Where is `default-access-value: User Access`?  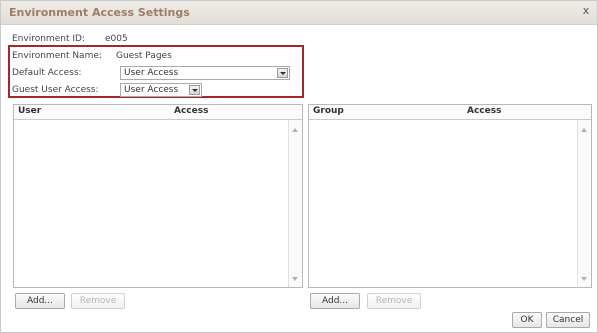
default-access-value: User Access is located at coordinates (151, 73).